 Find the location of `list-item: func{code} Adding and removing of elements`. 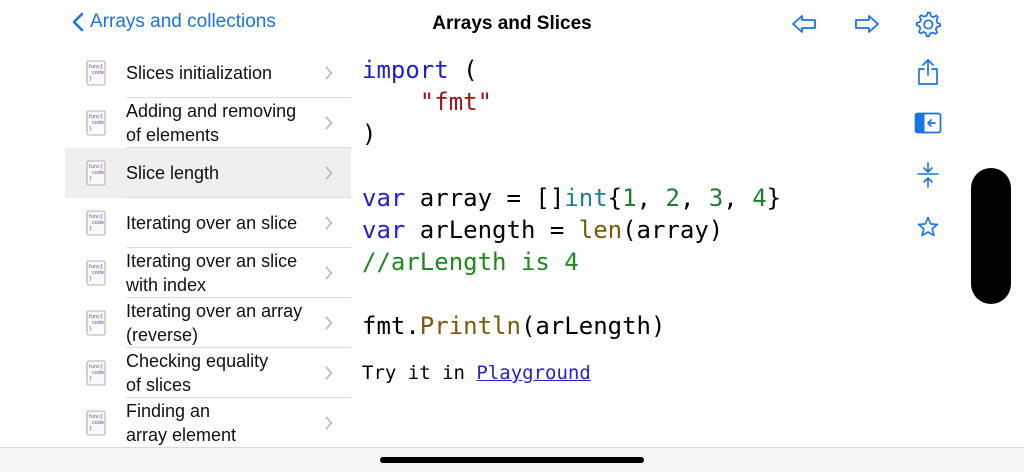

list-item: func{code} Adding and removing of elements is located at coordinates (208, 123).